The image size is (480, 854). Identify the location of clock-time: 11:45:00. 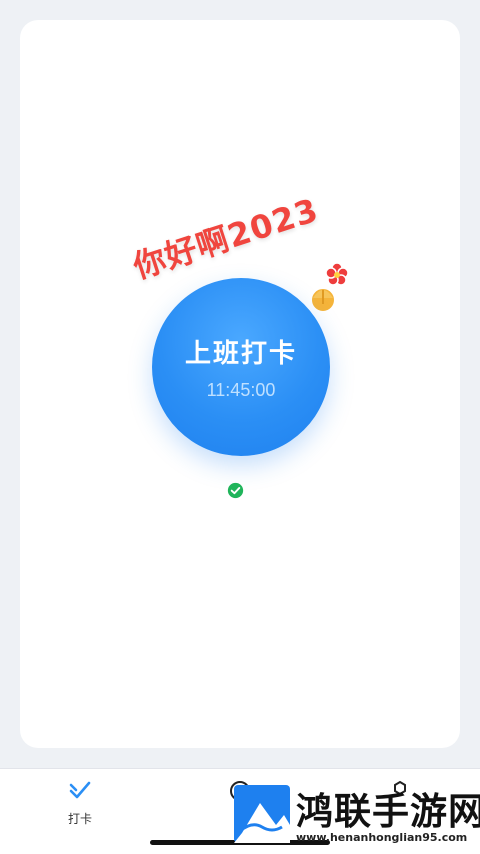
(241, 390).